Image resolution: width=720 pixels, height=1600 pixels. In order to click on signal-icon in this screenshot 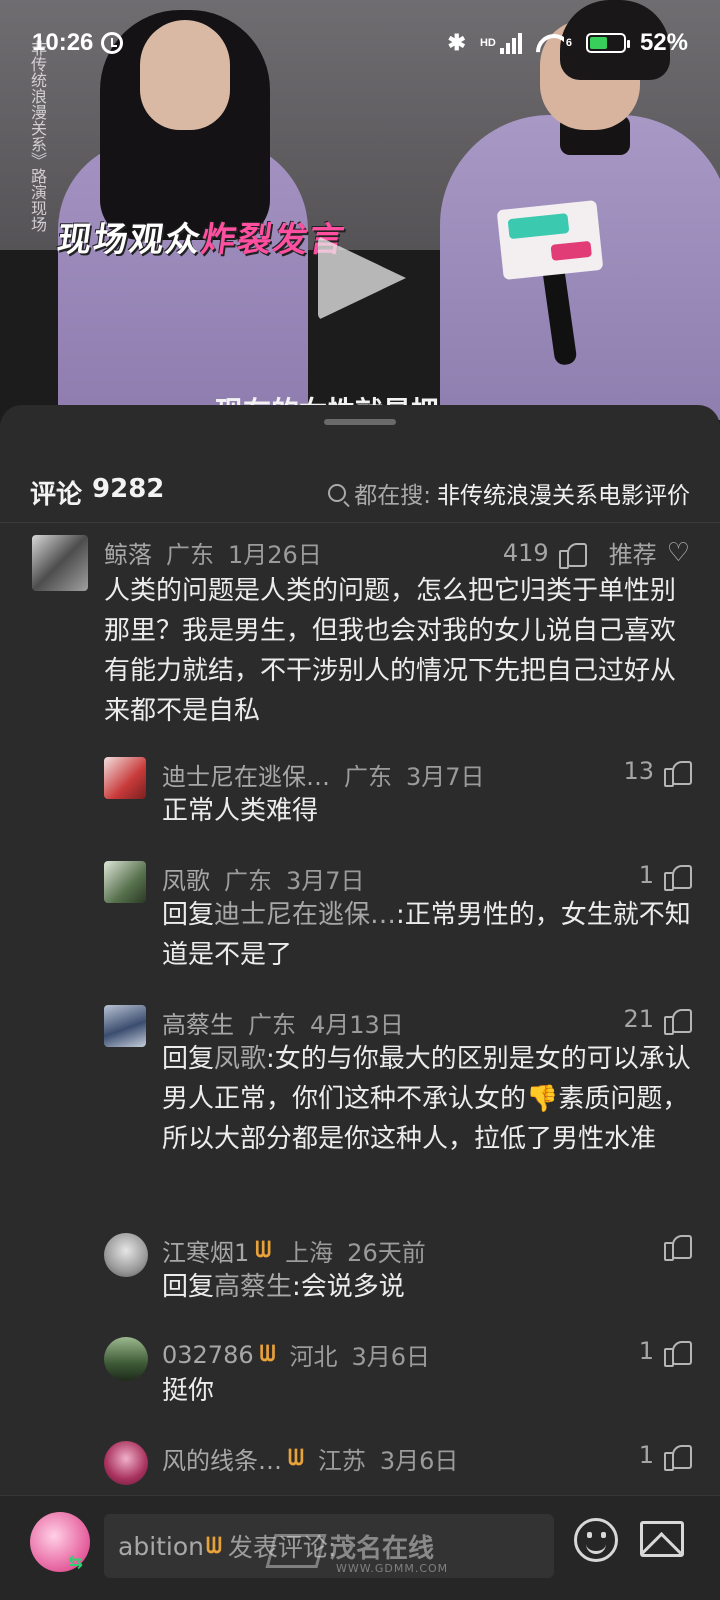, I will do `click(510, 43)`.